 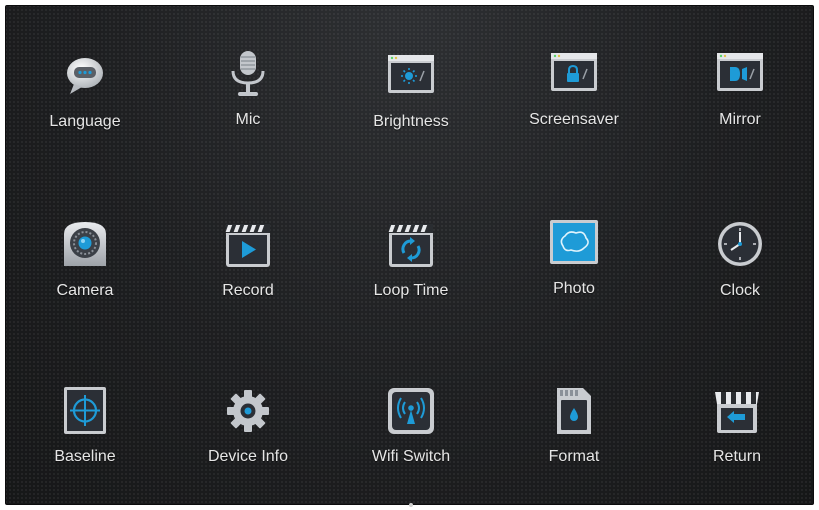 What do you see at coordinates (737, 456) in the screenshot?
I see `menu-item-label: Return` at bounding box center [737, 456].